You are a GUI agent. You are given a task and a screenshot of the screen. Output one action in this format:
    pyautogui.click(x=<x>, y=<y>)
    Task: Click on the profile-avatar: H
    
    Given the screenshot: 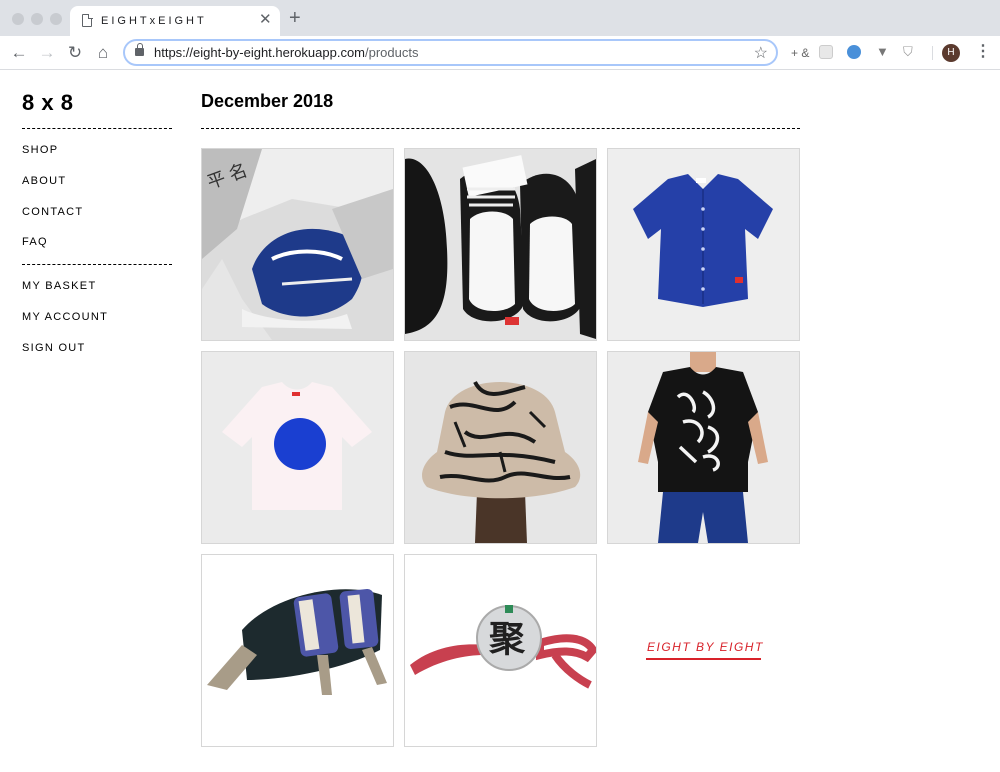 What is the action you would take?
    pyautogui.click(x=951, y=53)
    